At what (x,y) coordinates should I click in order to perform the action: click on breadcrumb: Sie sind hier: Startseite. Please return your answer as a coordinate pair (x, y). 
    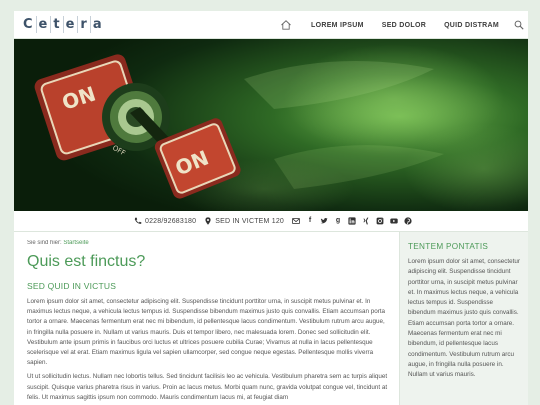
    Looking at the image, I should click on (209, 243).